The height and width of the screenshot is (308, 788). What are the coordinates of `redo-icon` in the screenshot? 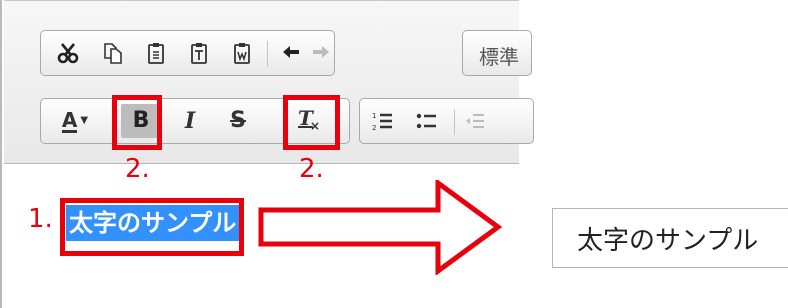 It's located at (320, 53).